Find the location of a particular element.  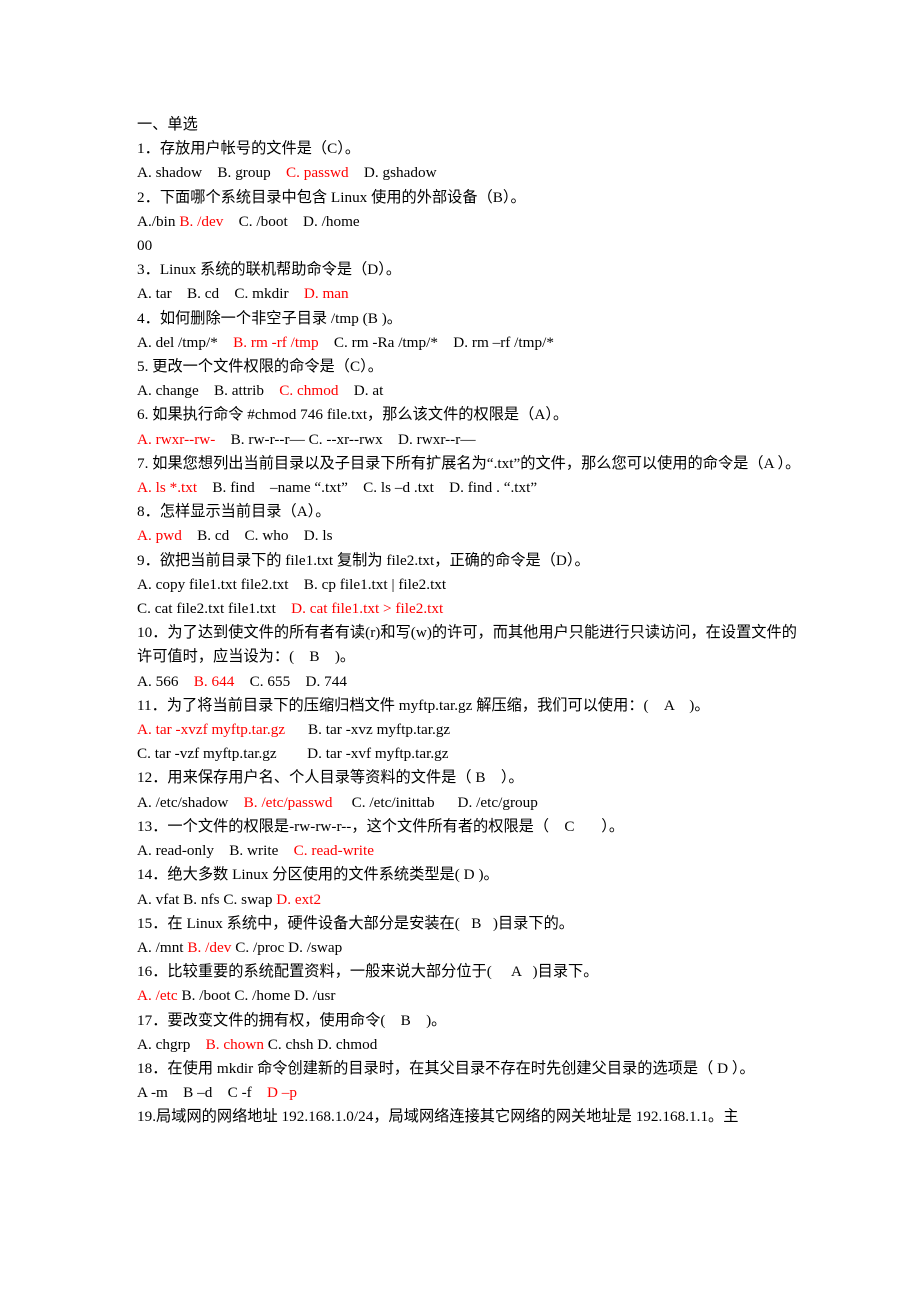

text-run: A. chgrp is located at coordinates (171, 1044).